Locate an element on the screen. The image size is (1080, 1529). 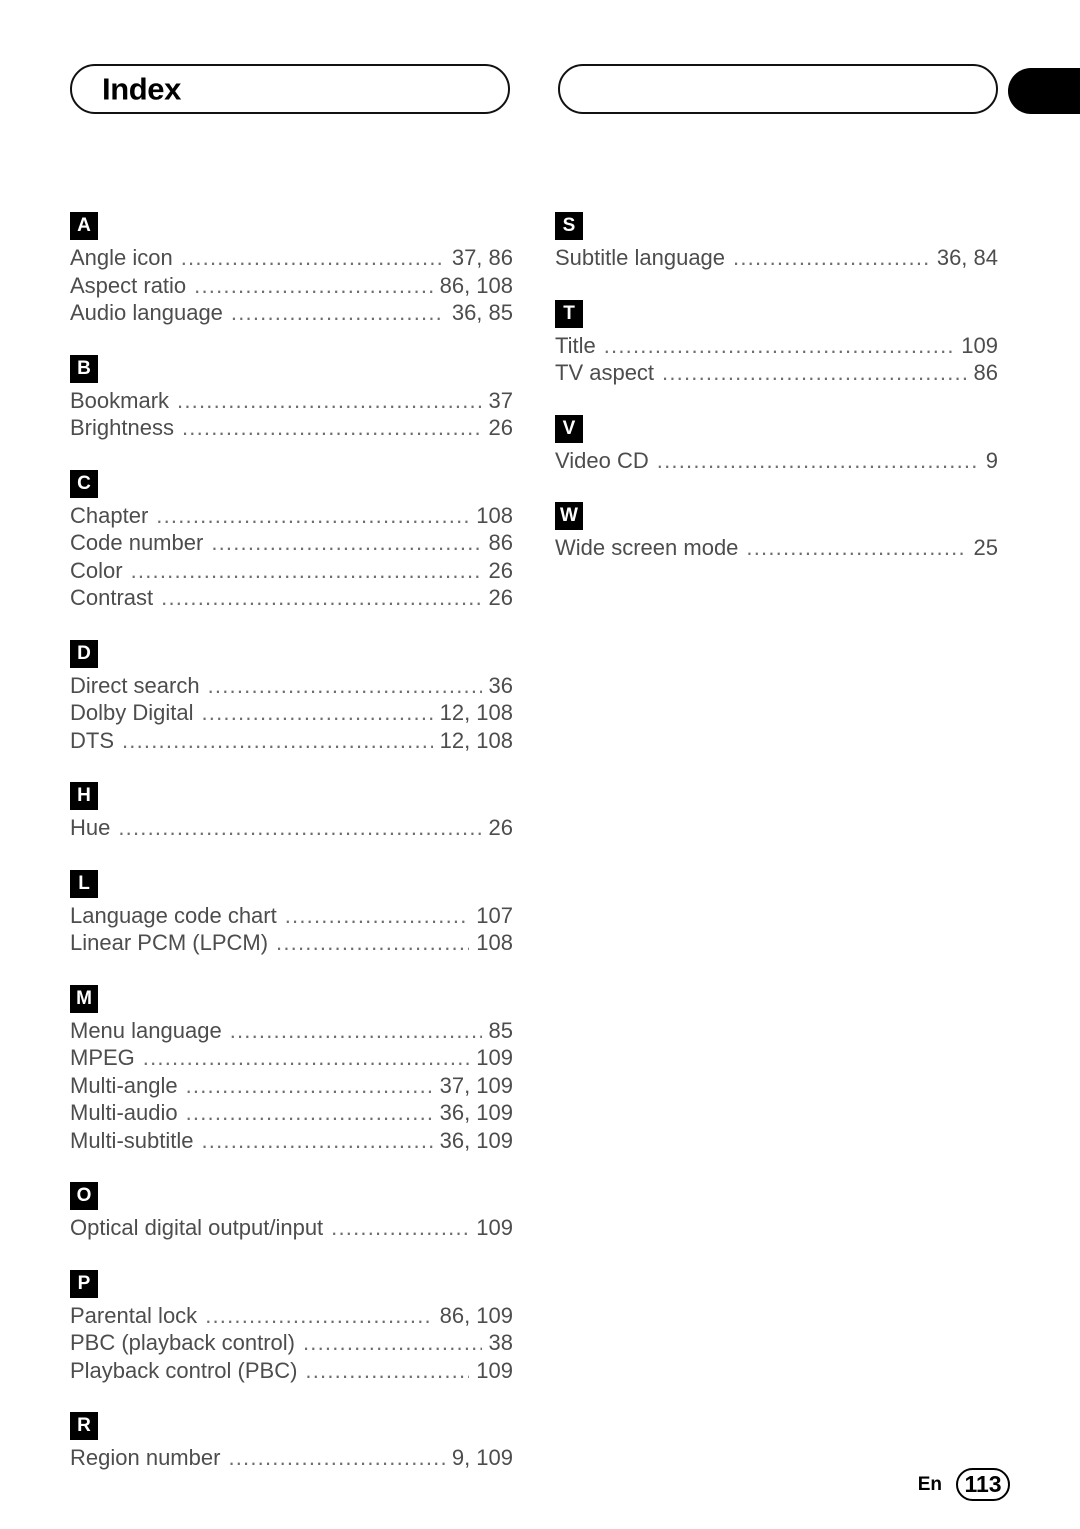
footer-page-number: 113 is located at coordinates (983, 1484).